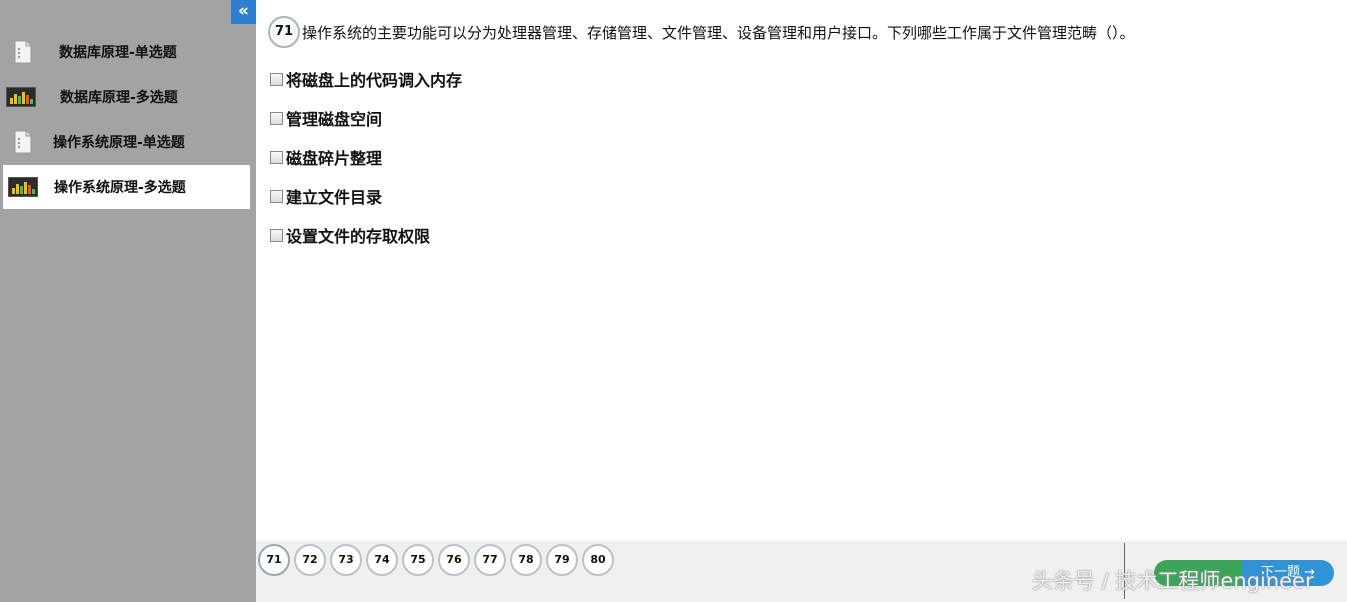  I want to click on sidebar-item-db-single: 数据库原理-单选题, so click(126, 52).